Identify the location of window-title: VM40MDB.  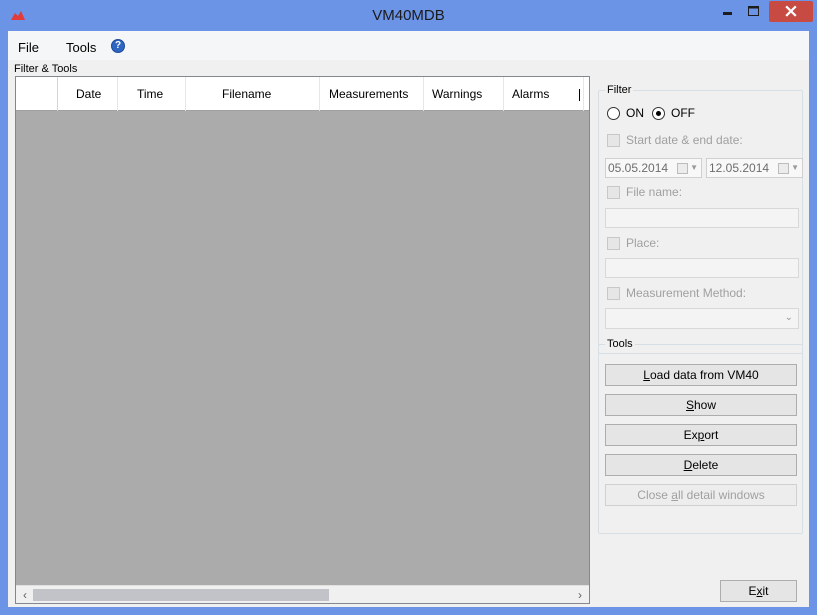
(408, 15).